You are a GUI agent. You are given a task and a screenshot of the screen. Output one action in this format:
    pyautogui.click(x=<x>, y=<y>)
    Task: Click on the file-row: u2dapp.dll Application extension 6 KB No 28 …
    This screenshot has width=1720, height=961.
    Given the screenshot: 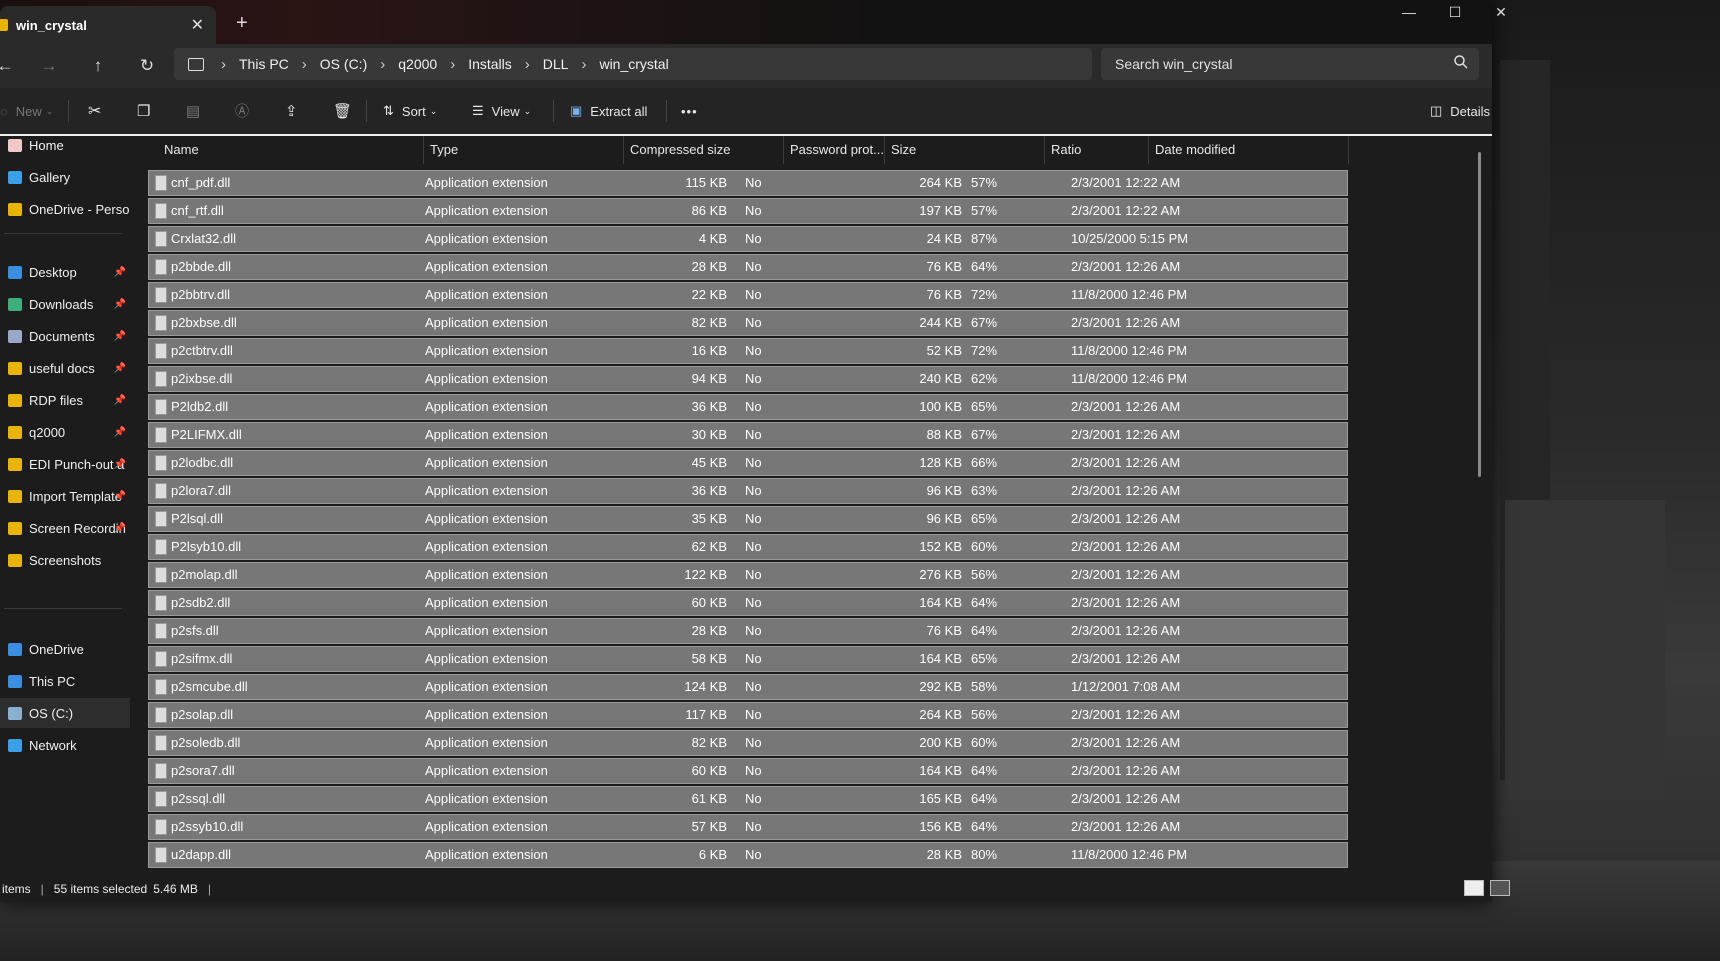 What is the action you would take?
    pyautogui.click(x=748, y=855)
    